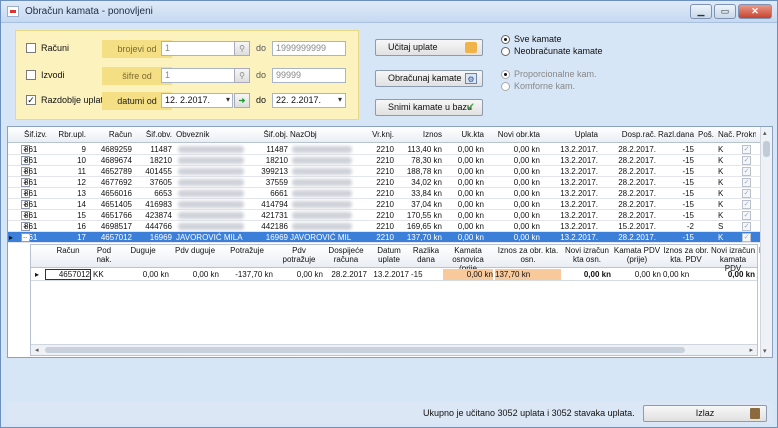 The width and height of the screenshot is (778, 428). What do you see at coordinates (381, 134) in the screenshot?
I see `column-header: Vr.knj.` at bounding box center [381, 134].